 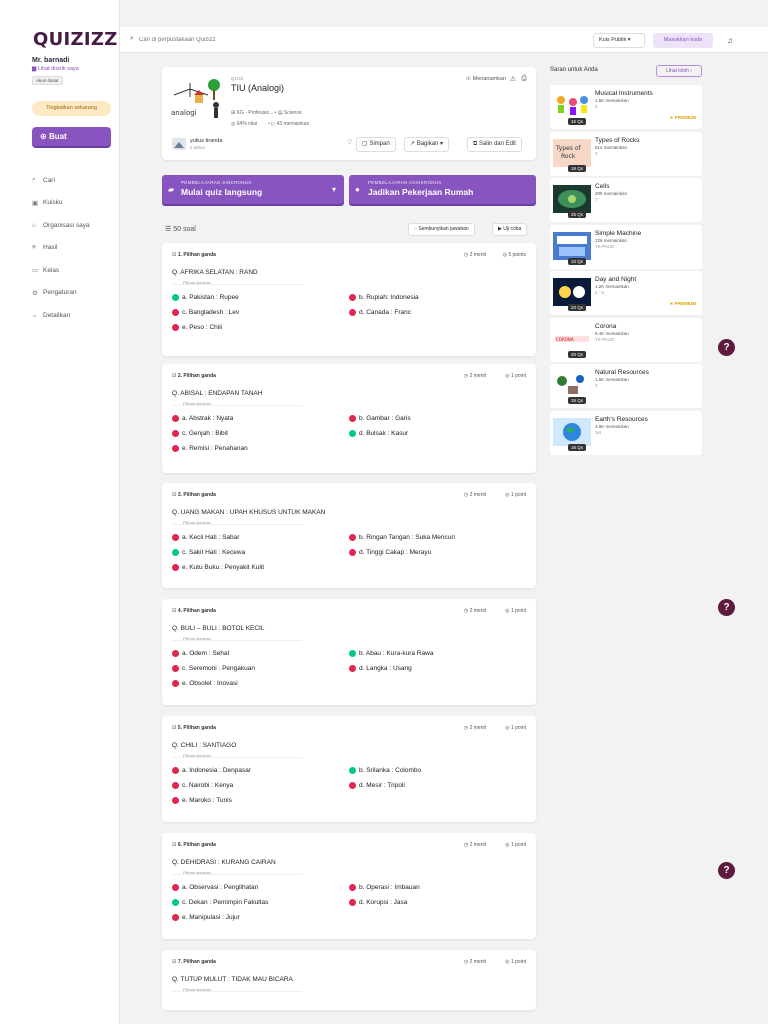 What do you see at coordinates (626, 200) in the screenshot?
I see `recommendation-card: 25 Qs Cells 205 memainkan 7` at bounding box center [626, 200].